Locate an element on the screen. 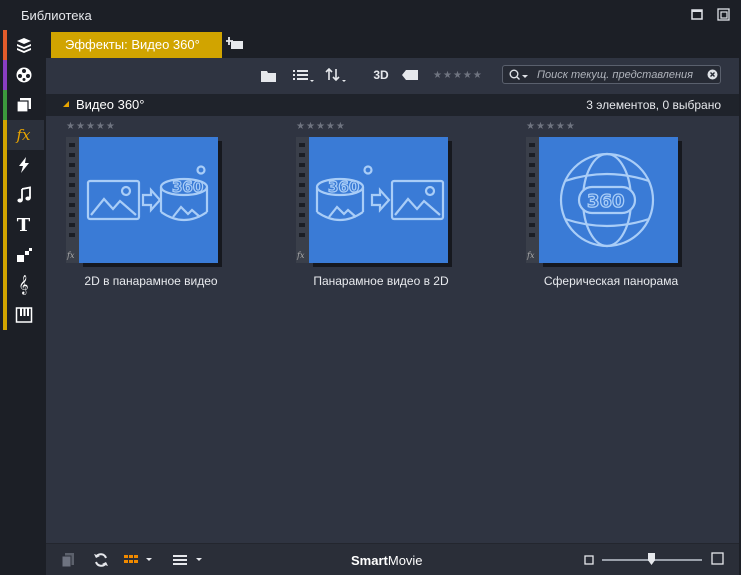 This screenshot has height=575, width=741. collapse-triangle-icon is located at coordinates (66, 104).